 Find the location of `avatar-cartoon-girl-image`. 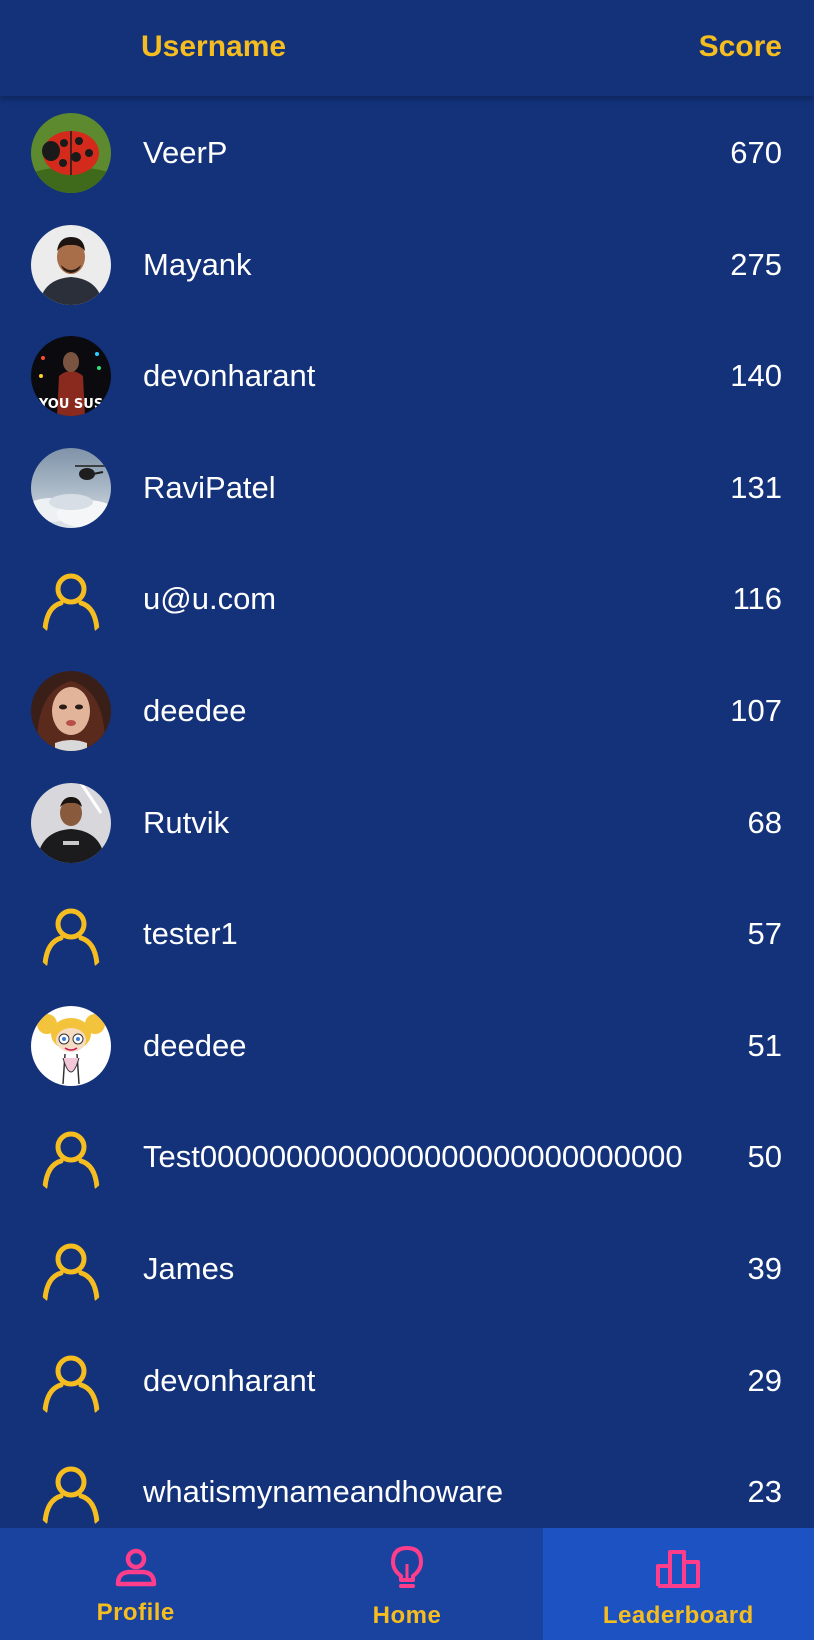

avatar-cartoon-girl-image is located at coordinates (71, 1045).